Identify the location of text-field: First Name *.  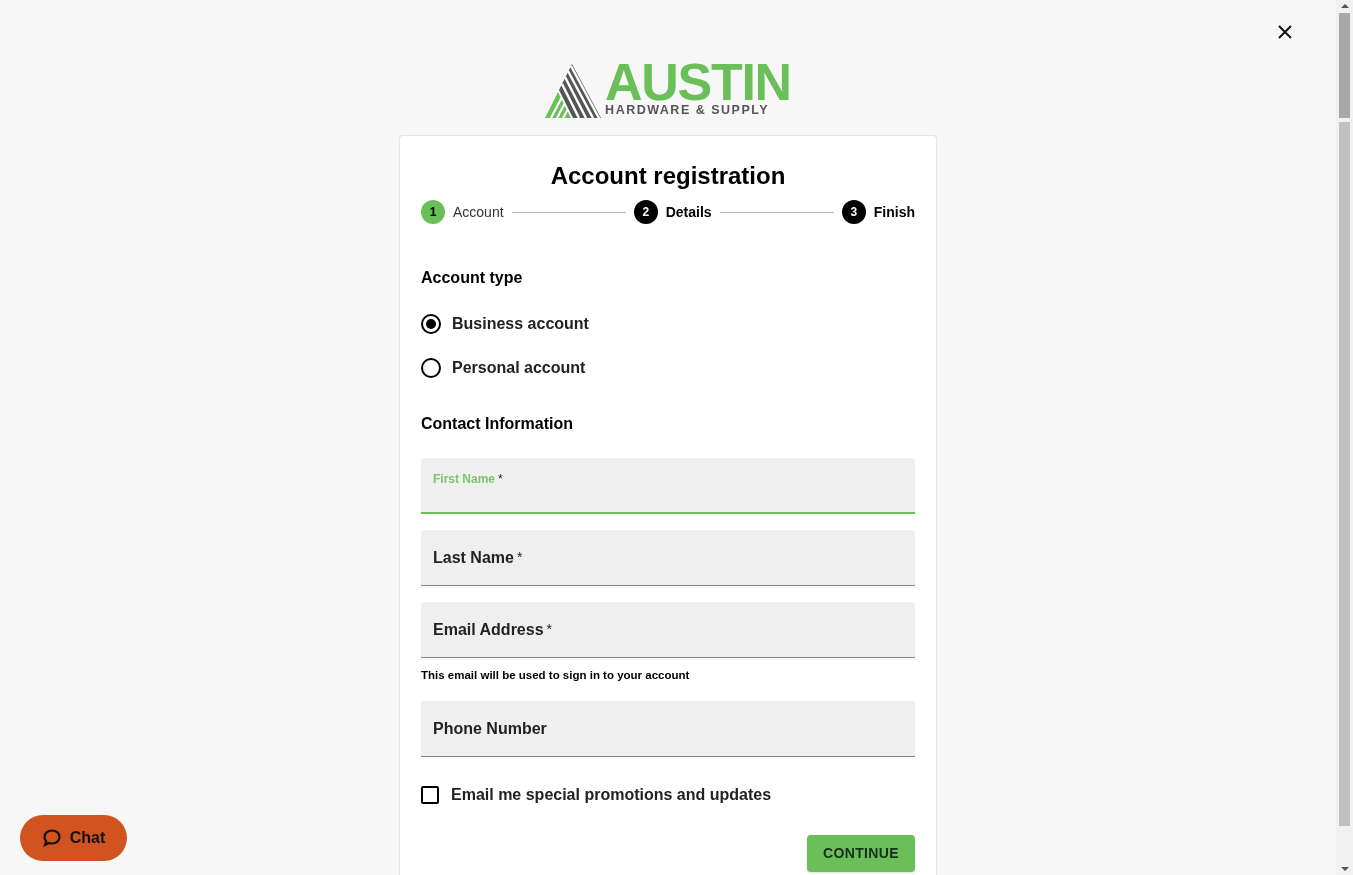
(668, 486).